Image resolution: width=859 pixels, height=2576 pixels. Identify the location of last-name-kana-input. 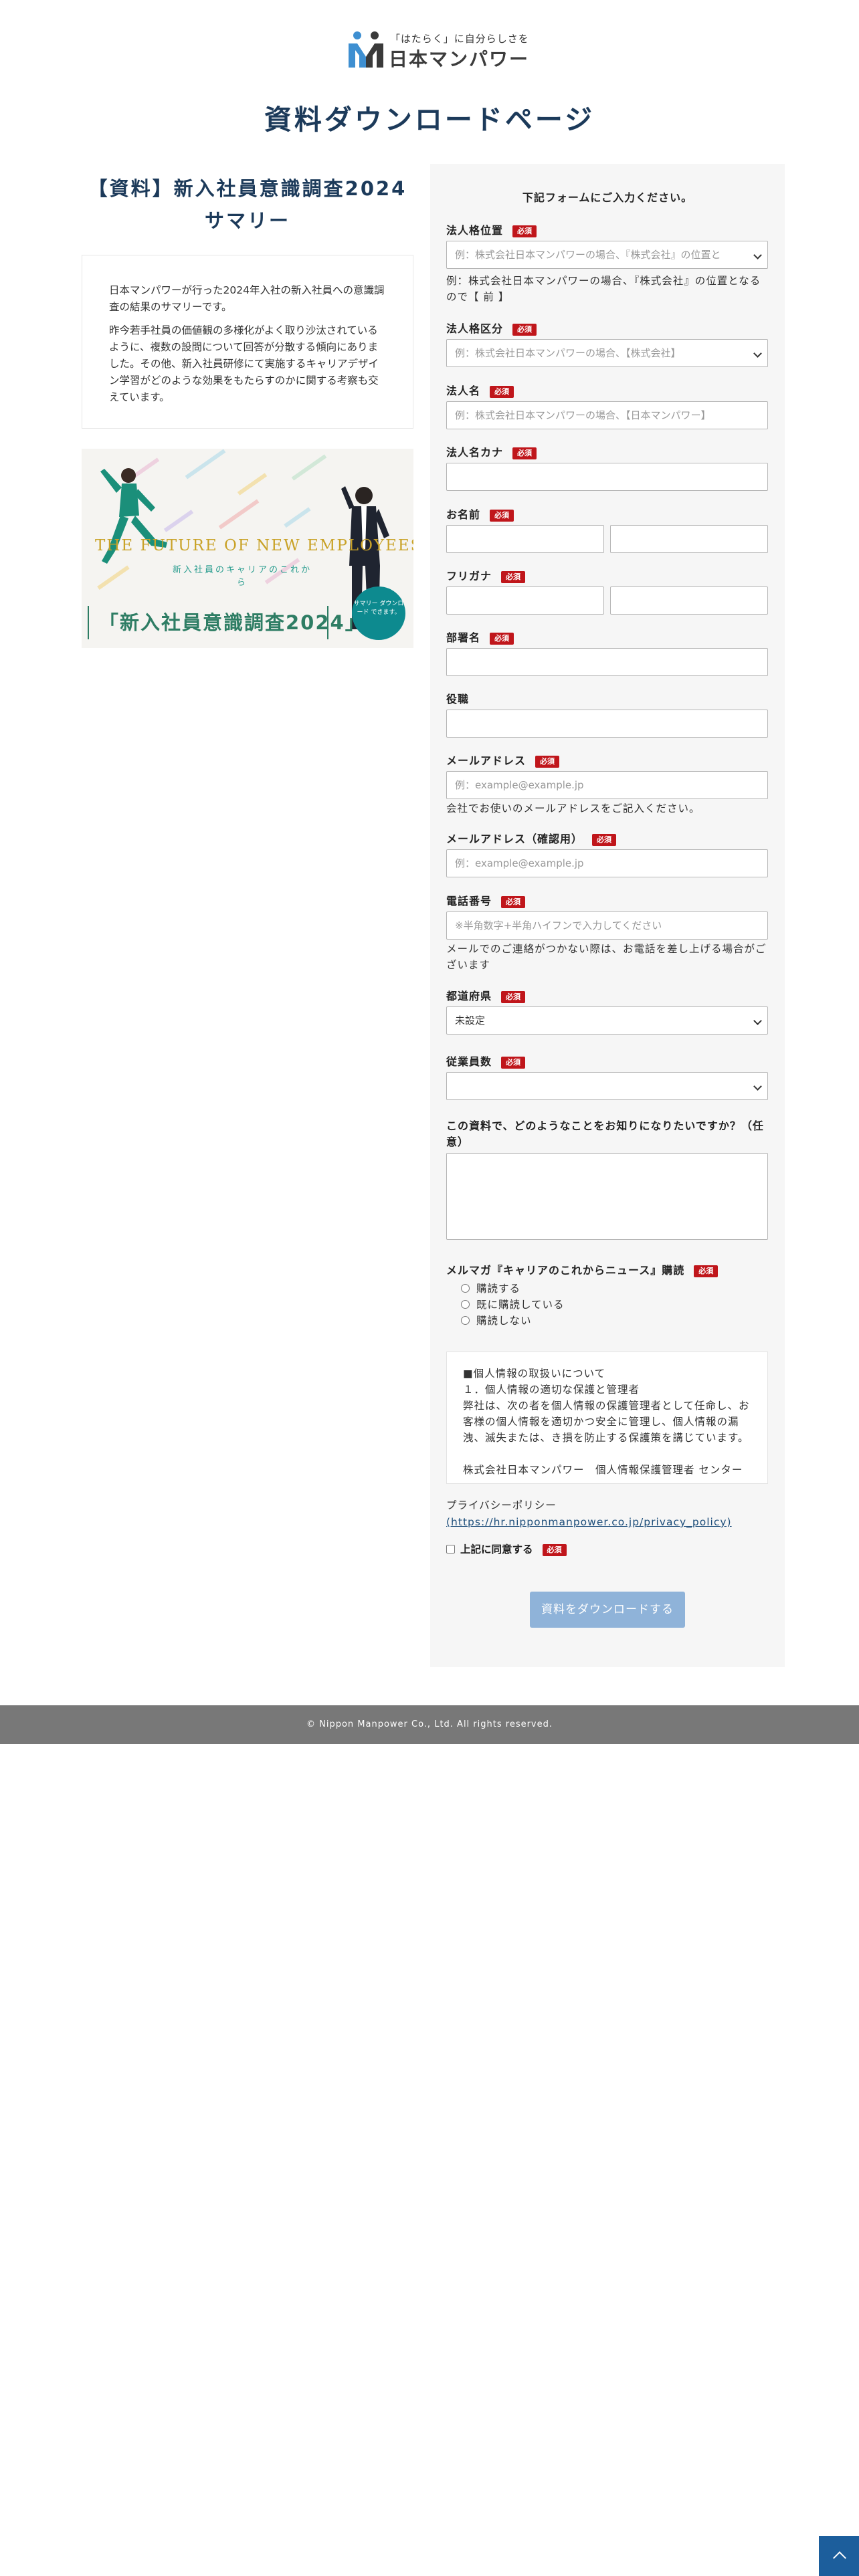
(525, 600).